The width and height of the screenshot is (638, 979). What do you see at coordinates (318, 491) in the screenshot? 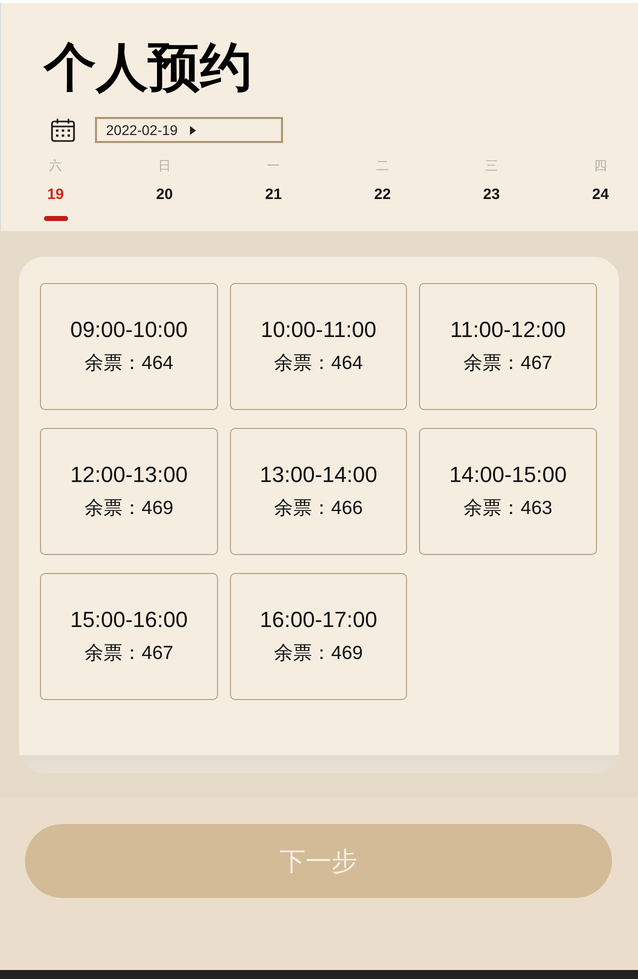
I see `time-slot-card: 13:00-14:00 余票：466` at bounding box center [318, 491].